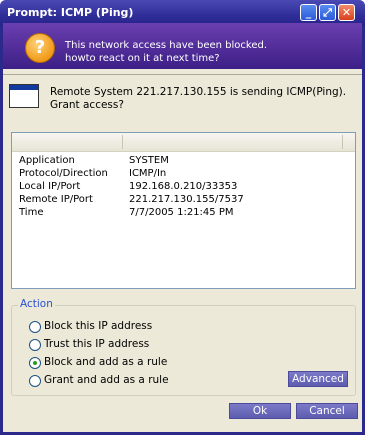 This screenshot has width=365, height=435. Describe the element at coordinates (327, 411) in the screenshot. I see `cancel-button: Cancel` at that location.